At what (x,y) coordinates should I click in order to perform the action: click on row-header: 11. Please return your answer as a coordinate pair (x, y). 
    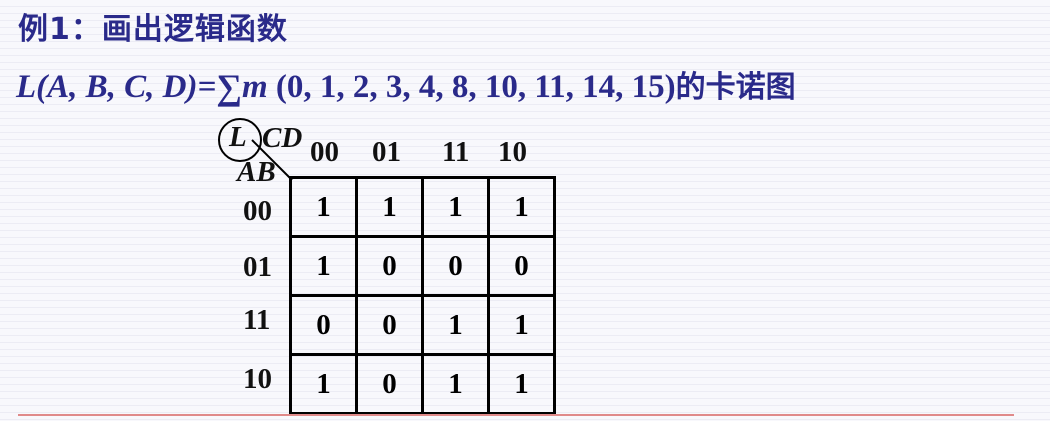
    Looking at the image, I should click on (257, 320).